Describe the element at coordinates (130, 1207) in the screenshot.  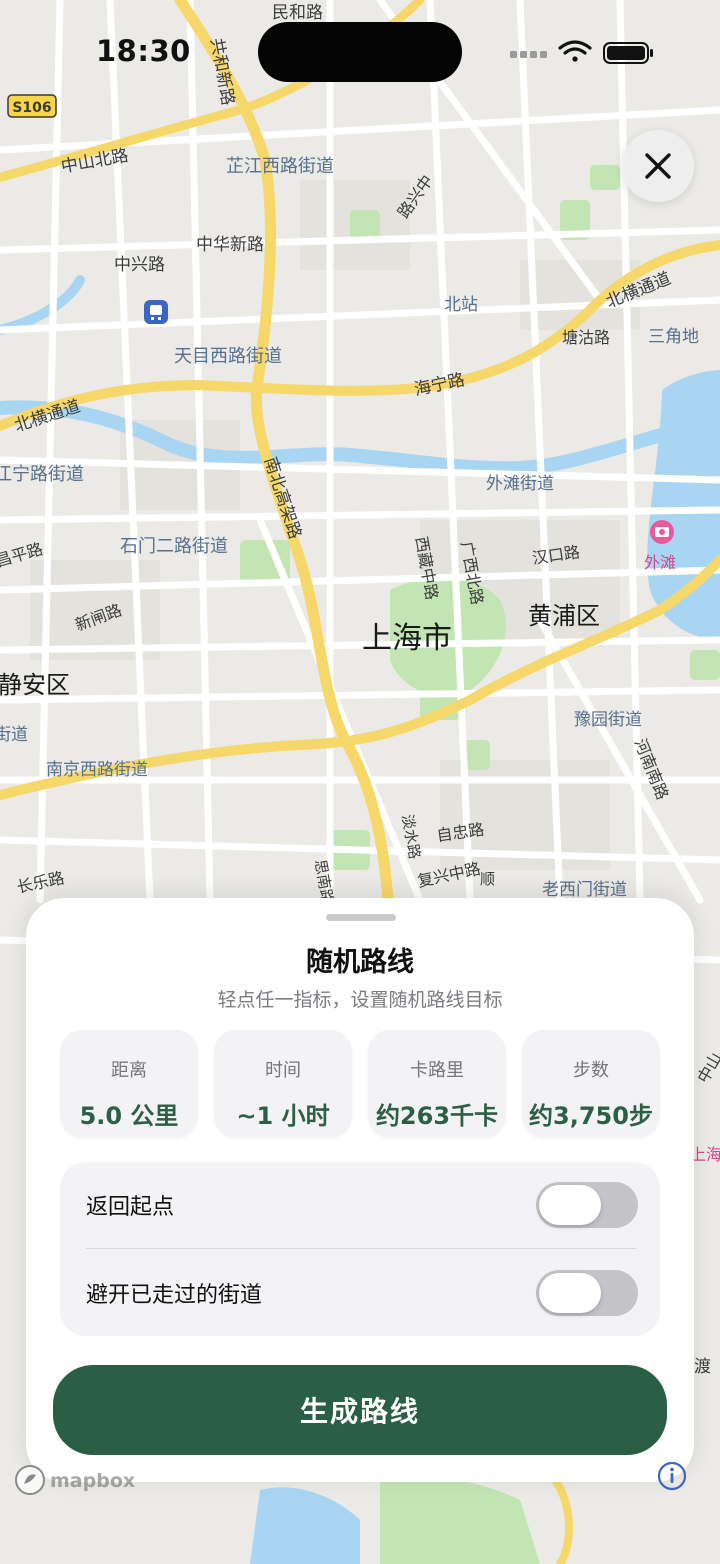
I see `option-label: 返回起点` at that location.